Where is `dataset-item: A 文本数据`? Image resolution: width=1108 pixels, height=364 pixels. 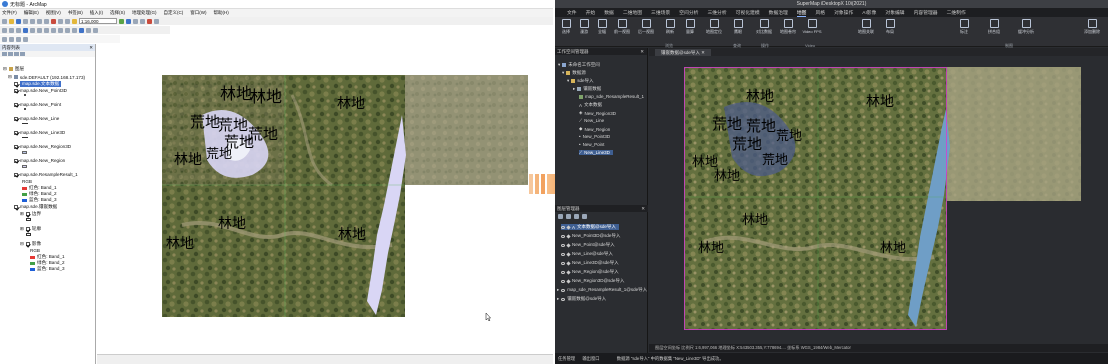
dataset-item: A 文本数据 is located at coordinates (590, 105).